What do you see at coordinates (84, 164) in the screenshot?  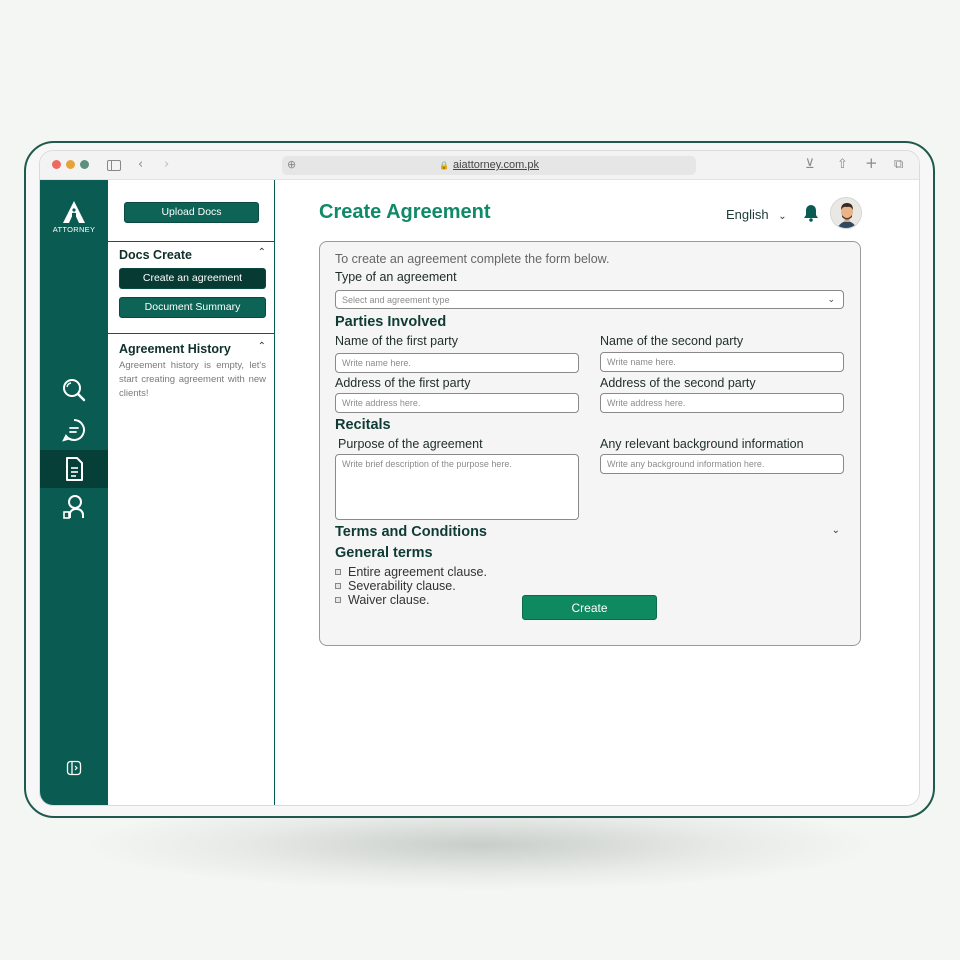 I see `maximize-window-button` at bounding box center [84, 164].